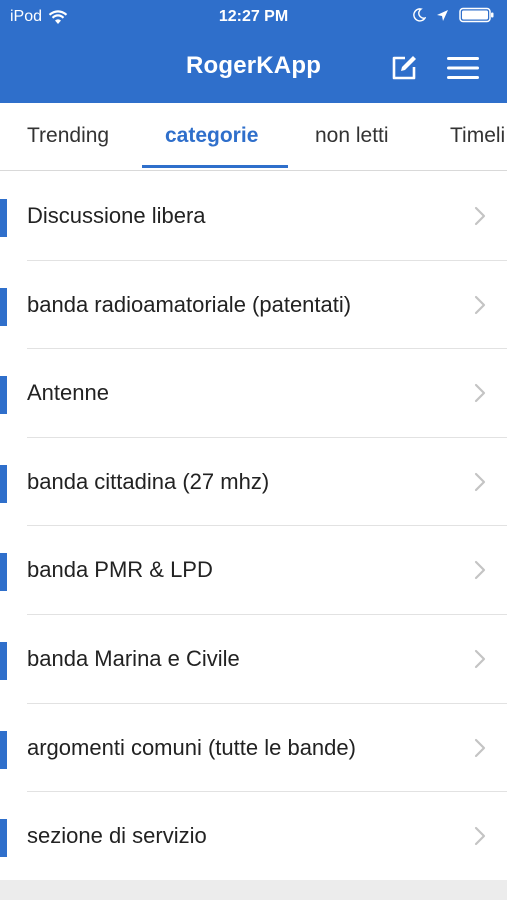 Image resolution: width=507 pixels, height=900 pixels. What do you see at coordinates (116, 215) in the screenshot?
I see `category-label: Discussione libera` at bounding box center [116, 215].